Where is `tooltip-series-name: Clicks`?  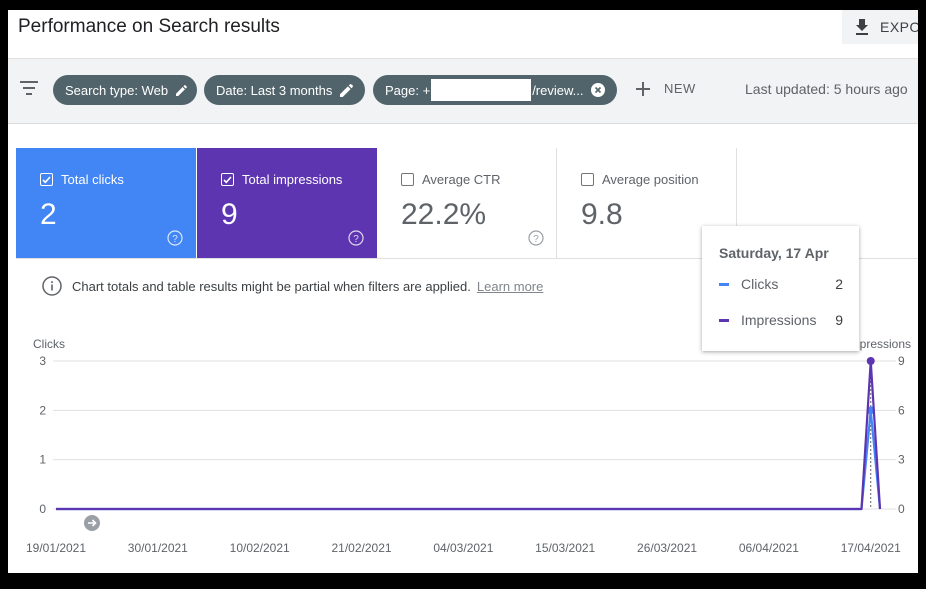
tooltip-series-name: Clicks is located at coordinates (760, 284).